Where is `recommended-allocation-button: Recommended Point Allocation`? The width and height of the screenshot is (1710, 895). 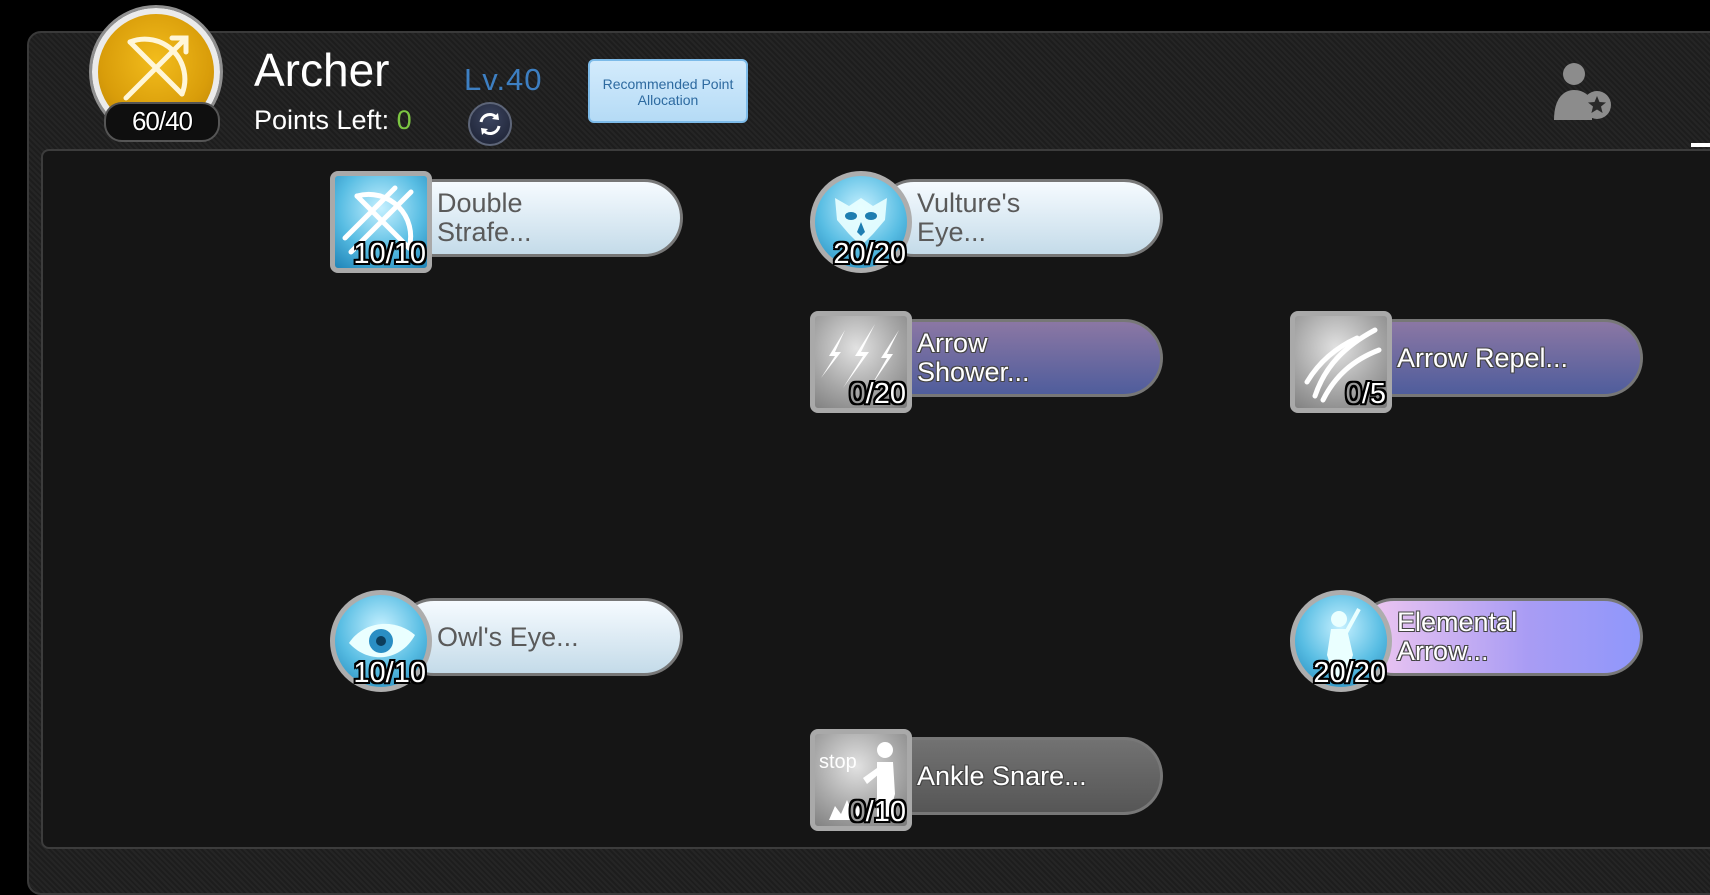
recommended-allocation-button: Recommended Point Allocation is located at coordinates (668, 91).